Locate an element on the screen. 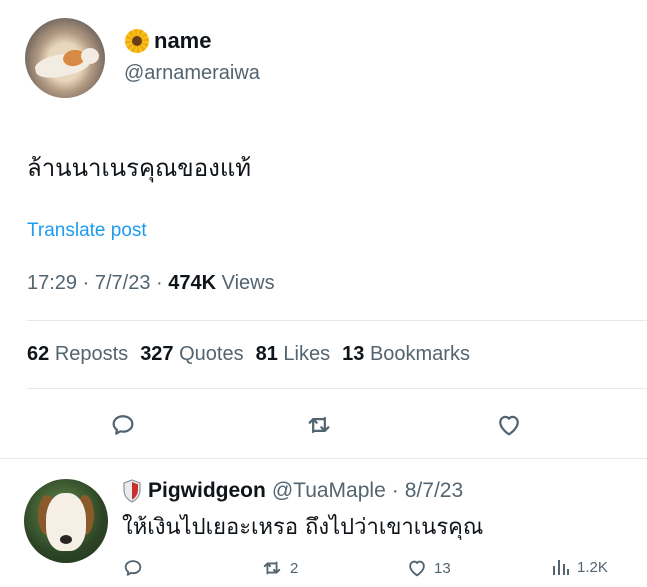 The height and width of the screenshot is (587, 647). shield-emoji-icon is located at coordinates (132, 491).